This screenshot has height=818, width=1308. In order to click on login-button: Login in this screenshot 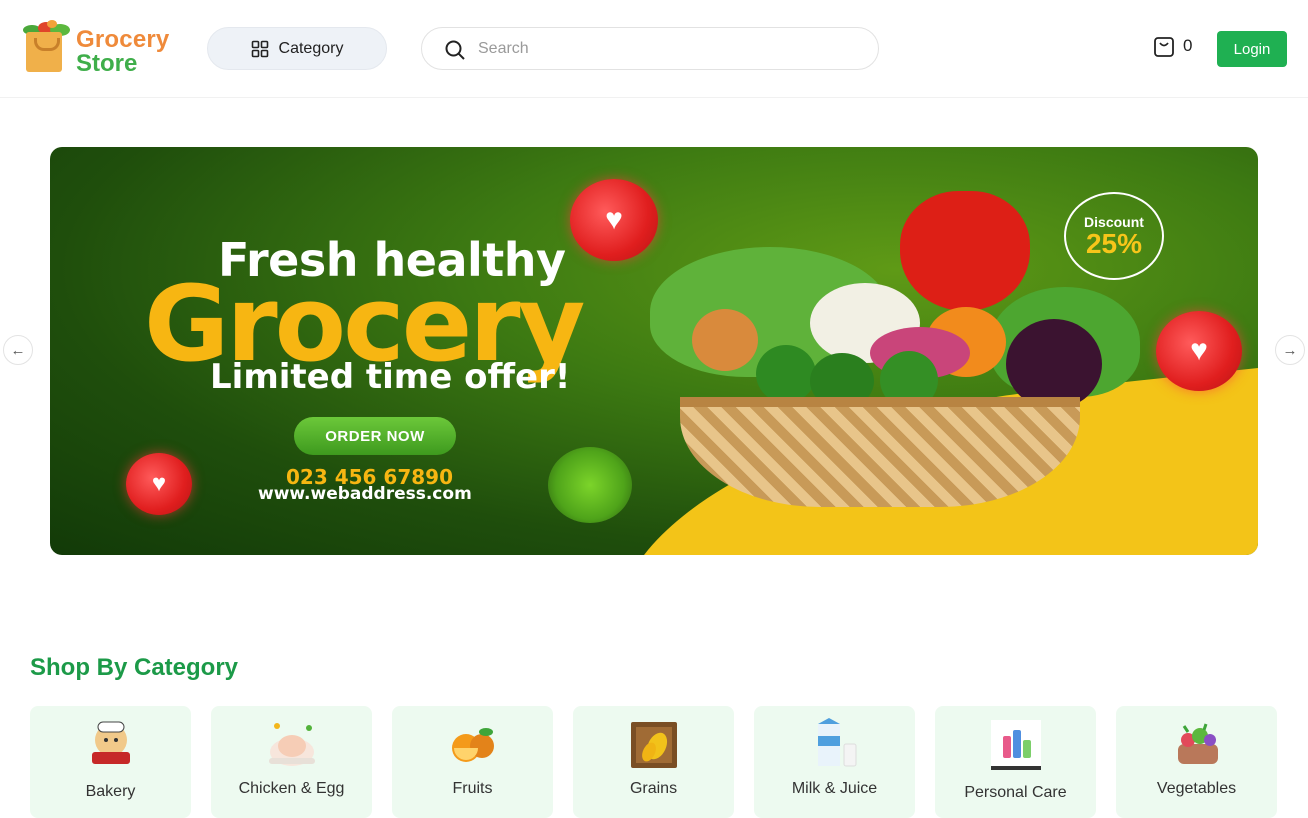, I will do `click(1252, 49)`.